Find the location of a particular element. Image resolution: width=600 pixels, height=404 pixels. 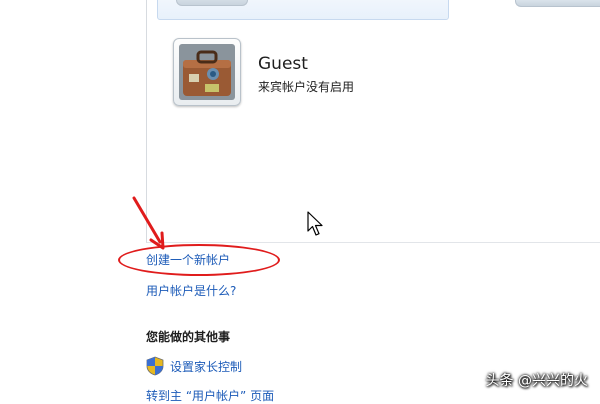

mouse-pointer-icon is located at coordinates (315, 223).